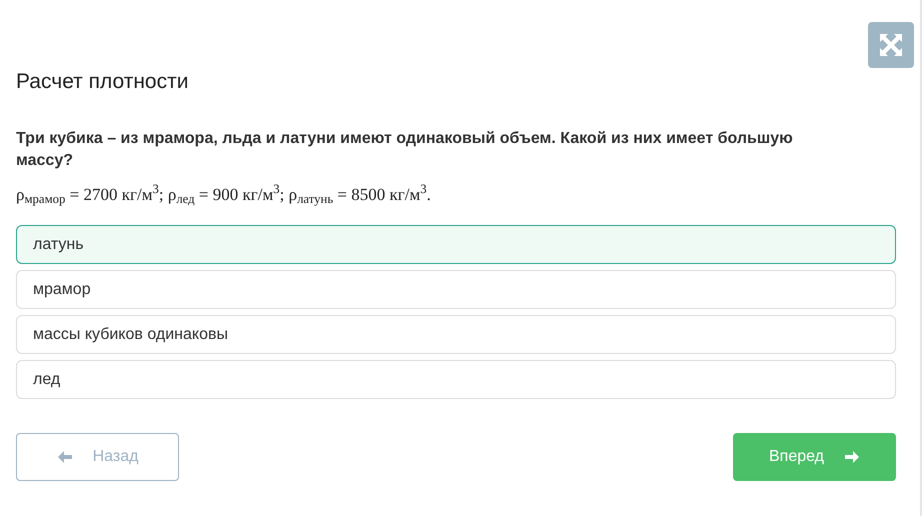 This screenshot has height=516, width=922. Describe the element at coordinates (224, 194) in the screenshot. I see `formula-text: ρ$_{мрамор}$ = 2700 кг/м$^{3}$; ρ$_{лед}$ = 900 кг/м$^{3}$; ρ$_{латунь}$ = 8500 кг/м$^{3}$.` at that location.